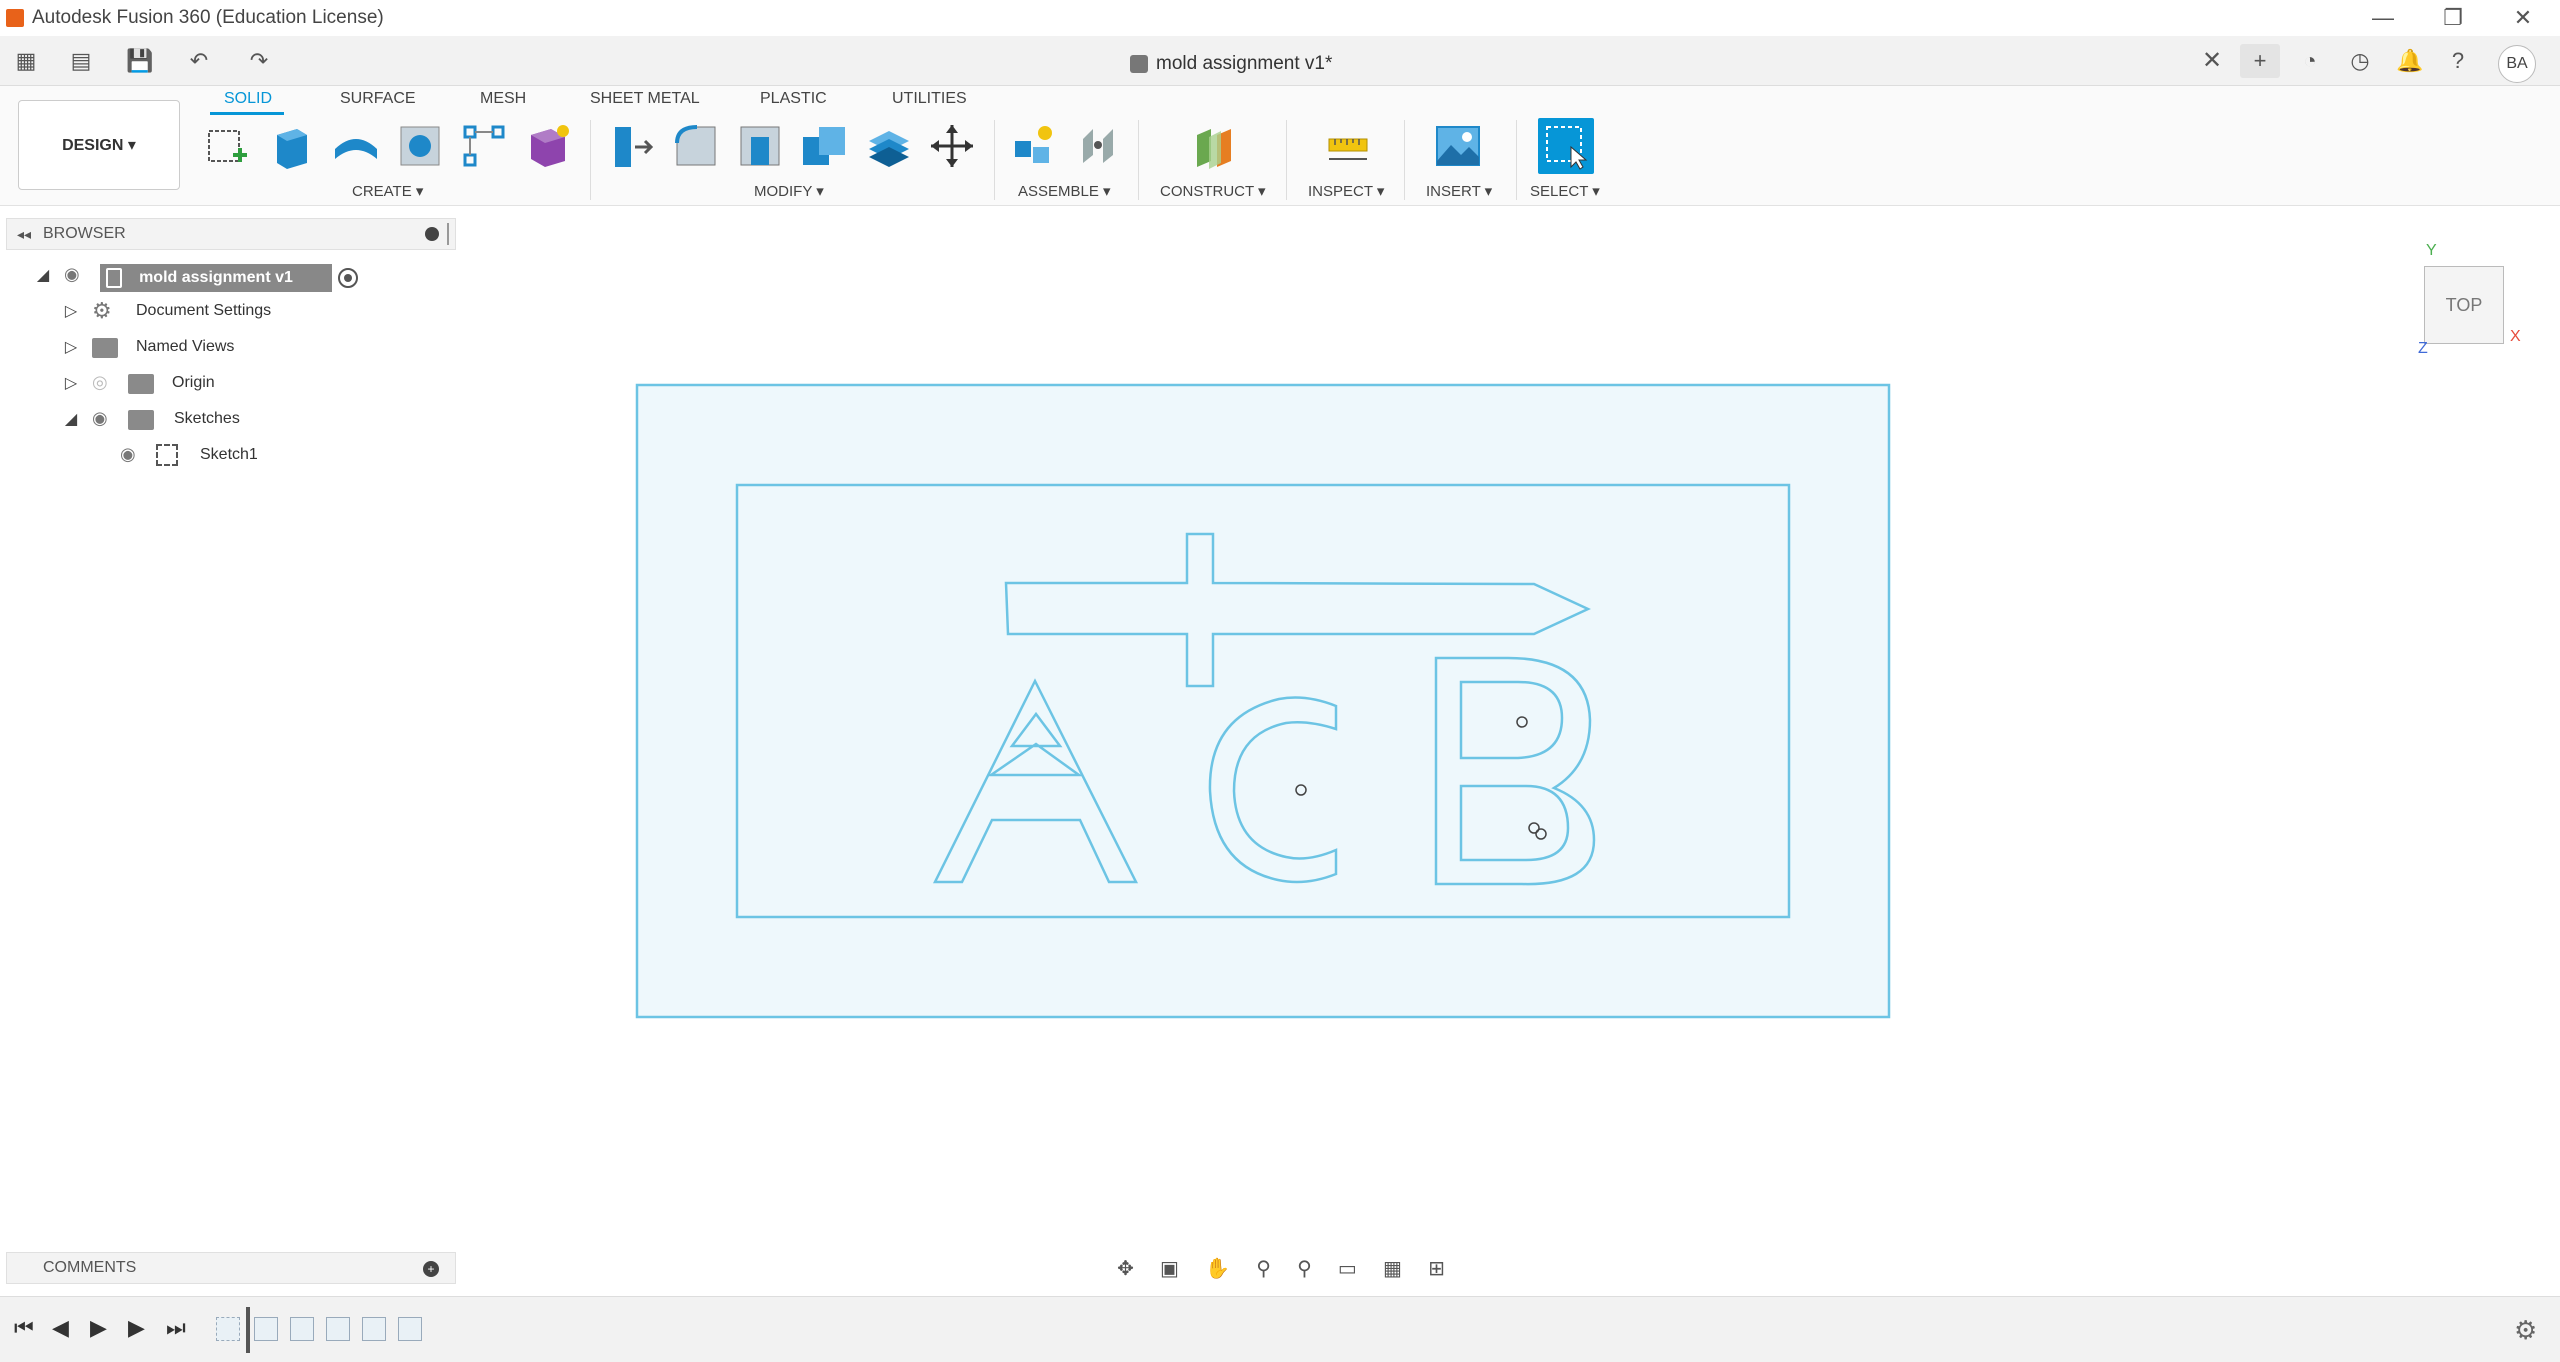  Describe the element at coordinates (929, 99) in the screenshot. I see `tab-utilities: UTILITIES` at that location.